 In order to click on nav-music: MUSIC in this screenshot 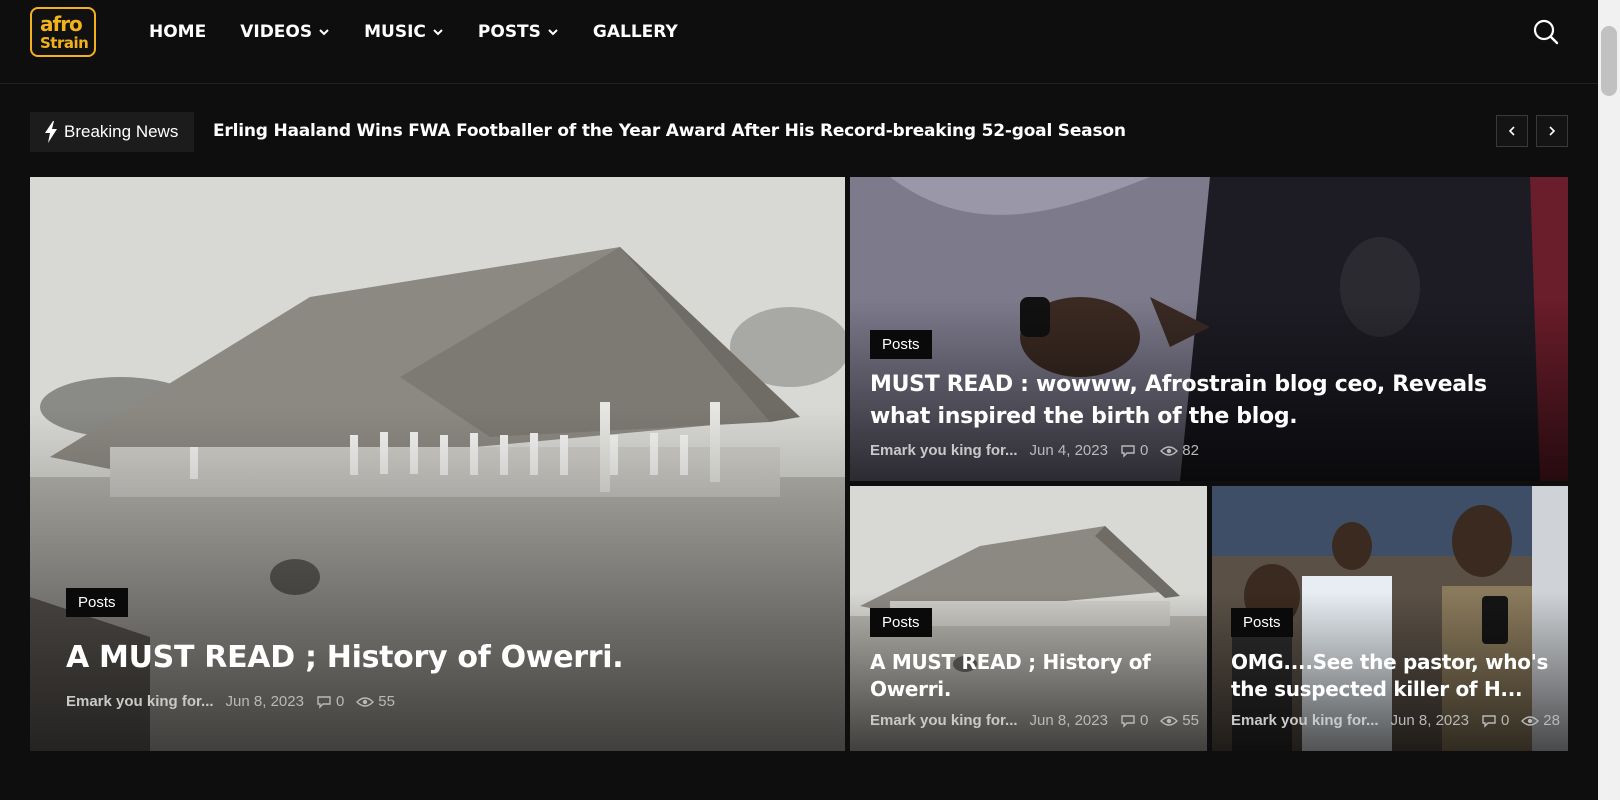, I will do `click(404, 32)`.